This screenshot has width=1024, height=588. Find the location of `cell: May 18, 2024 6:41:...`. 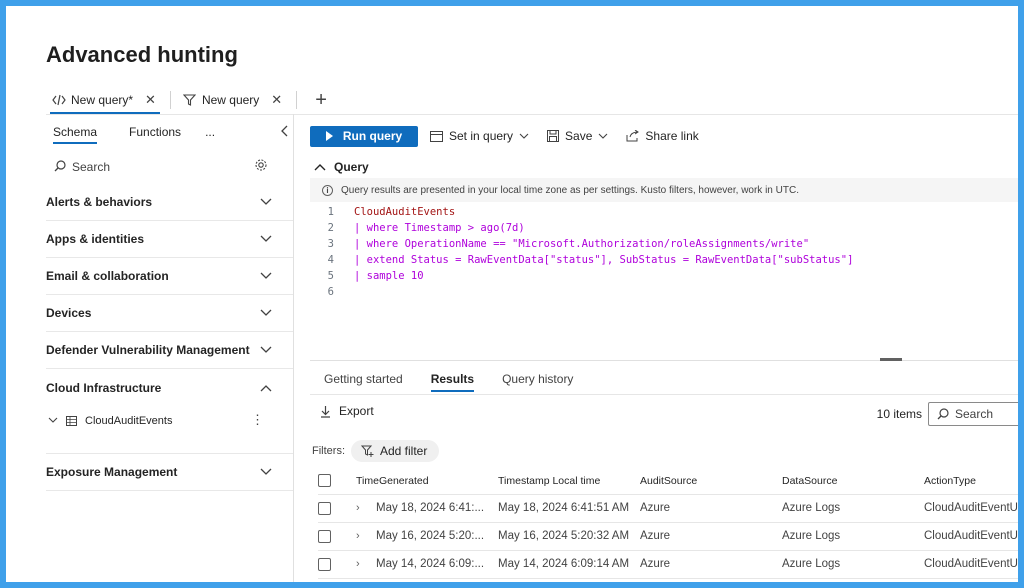

cell: May 18, 2024 6:41:... is located at coordinates (430, 508).